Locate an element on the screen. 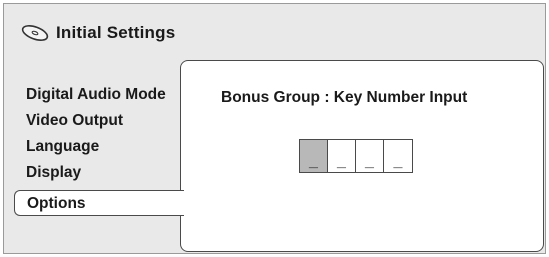 This screenshot has width=549, height=257. menu-item-language: Language is located at coordinates (99, 147).